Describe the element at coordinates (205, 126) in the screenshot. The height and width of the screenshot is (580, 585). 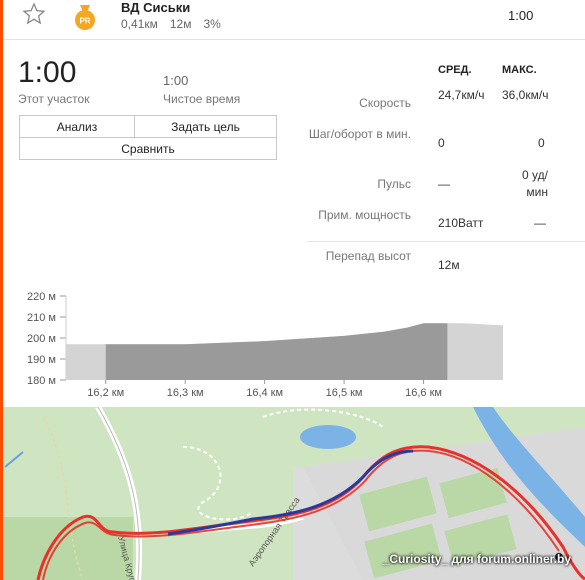
I see `set-goal-button: Задать цель` at that location.